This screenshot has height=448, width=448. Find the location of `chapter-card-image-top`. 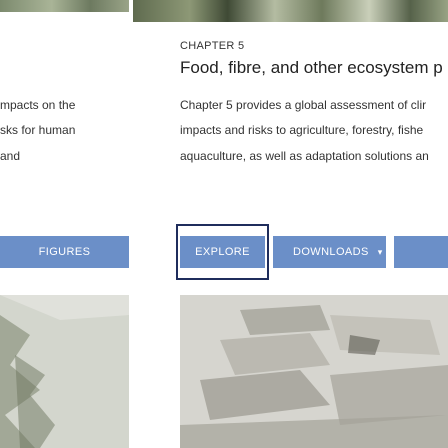

chapter-card-image-top is located at coordinates (290, 11).